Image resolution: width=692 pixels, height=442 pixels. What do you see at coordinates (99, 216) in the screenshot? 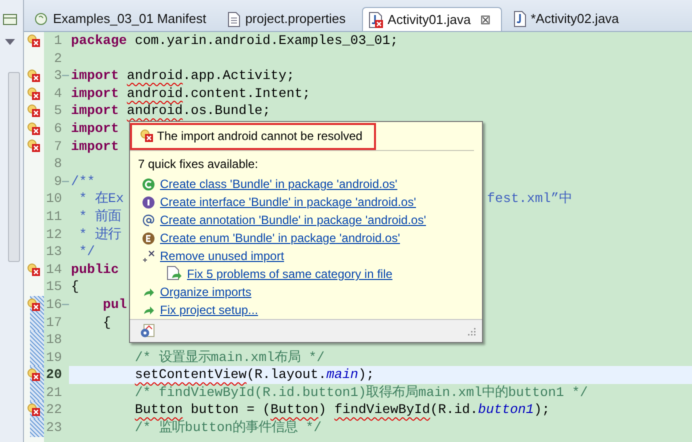
I see `code-line: * 前面` at bounding box center [99, 216].